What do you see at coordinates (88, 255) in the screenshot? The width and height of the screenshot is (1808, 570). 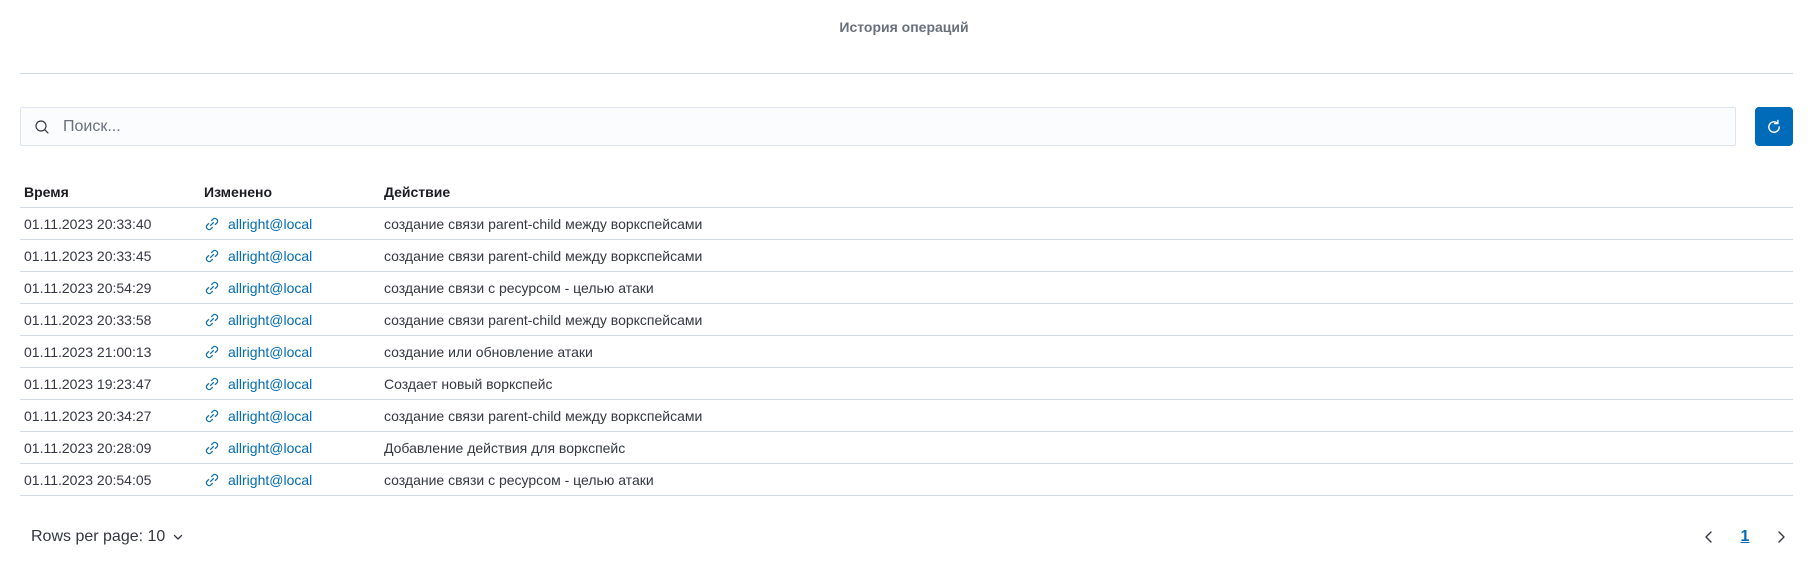 I see `cell-time: 01.11.2023 20:33:45` at bounding box center [88, 255].